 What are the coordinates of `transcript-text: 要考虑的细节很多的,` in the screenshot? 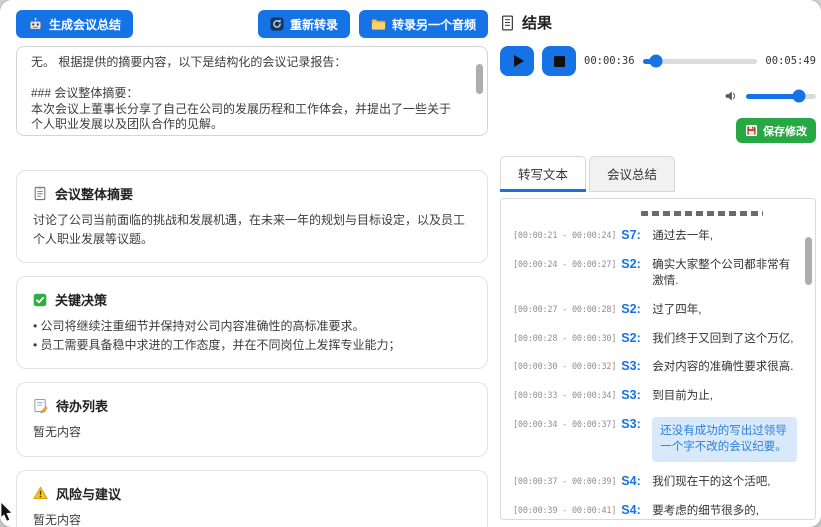 It's located at (727, 511).